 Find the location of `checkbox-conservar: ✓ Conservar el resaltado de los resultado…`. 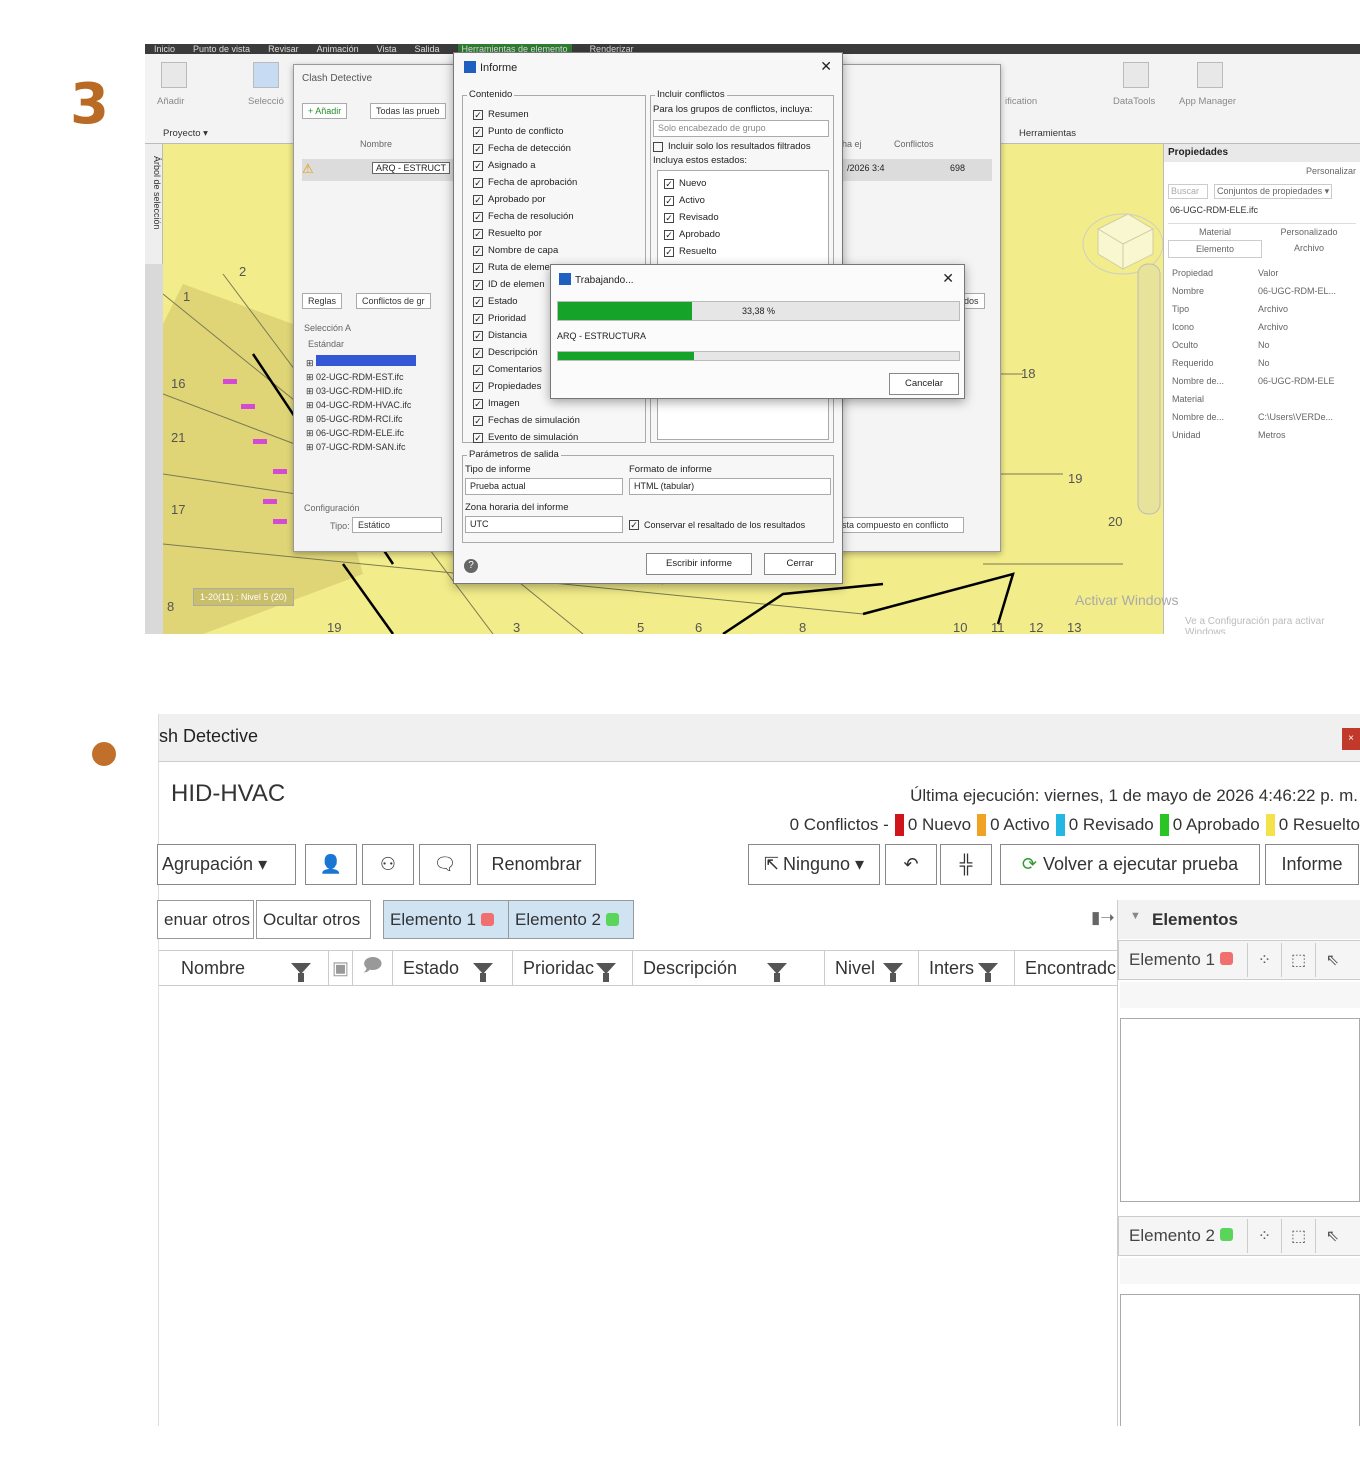

checkbox-conservar: ✓ Conservar el resaltado de los resultado… is located at coordinates (717, 524).